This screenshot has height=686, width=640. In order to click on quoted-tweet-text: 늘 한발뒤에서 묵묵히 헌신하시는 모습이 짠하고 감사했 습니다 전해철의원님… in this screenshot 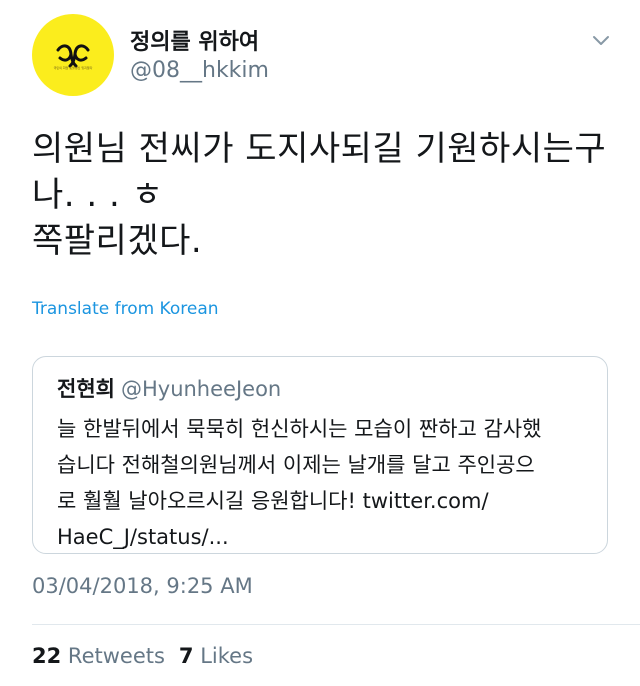, I will do `click(299, 483)`.